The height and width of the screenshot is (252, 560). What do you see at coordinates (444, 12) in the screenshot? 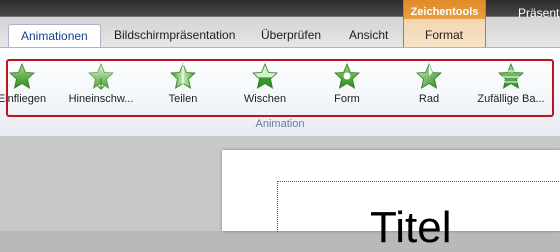
I see `context-tab-group-label: Zeichentools` at bounding box center [444, 12].